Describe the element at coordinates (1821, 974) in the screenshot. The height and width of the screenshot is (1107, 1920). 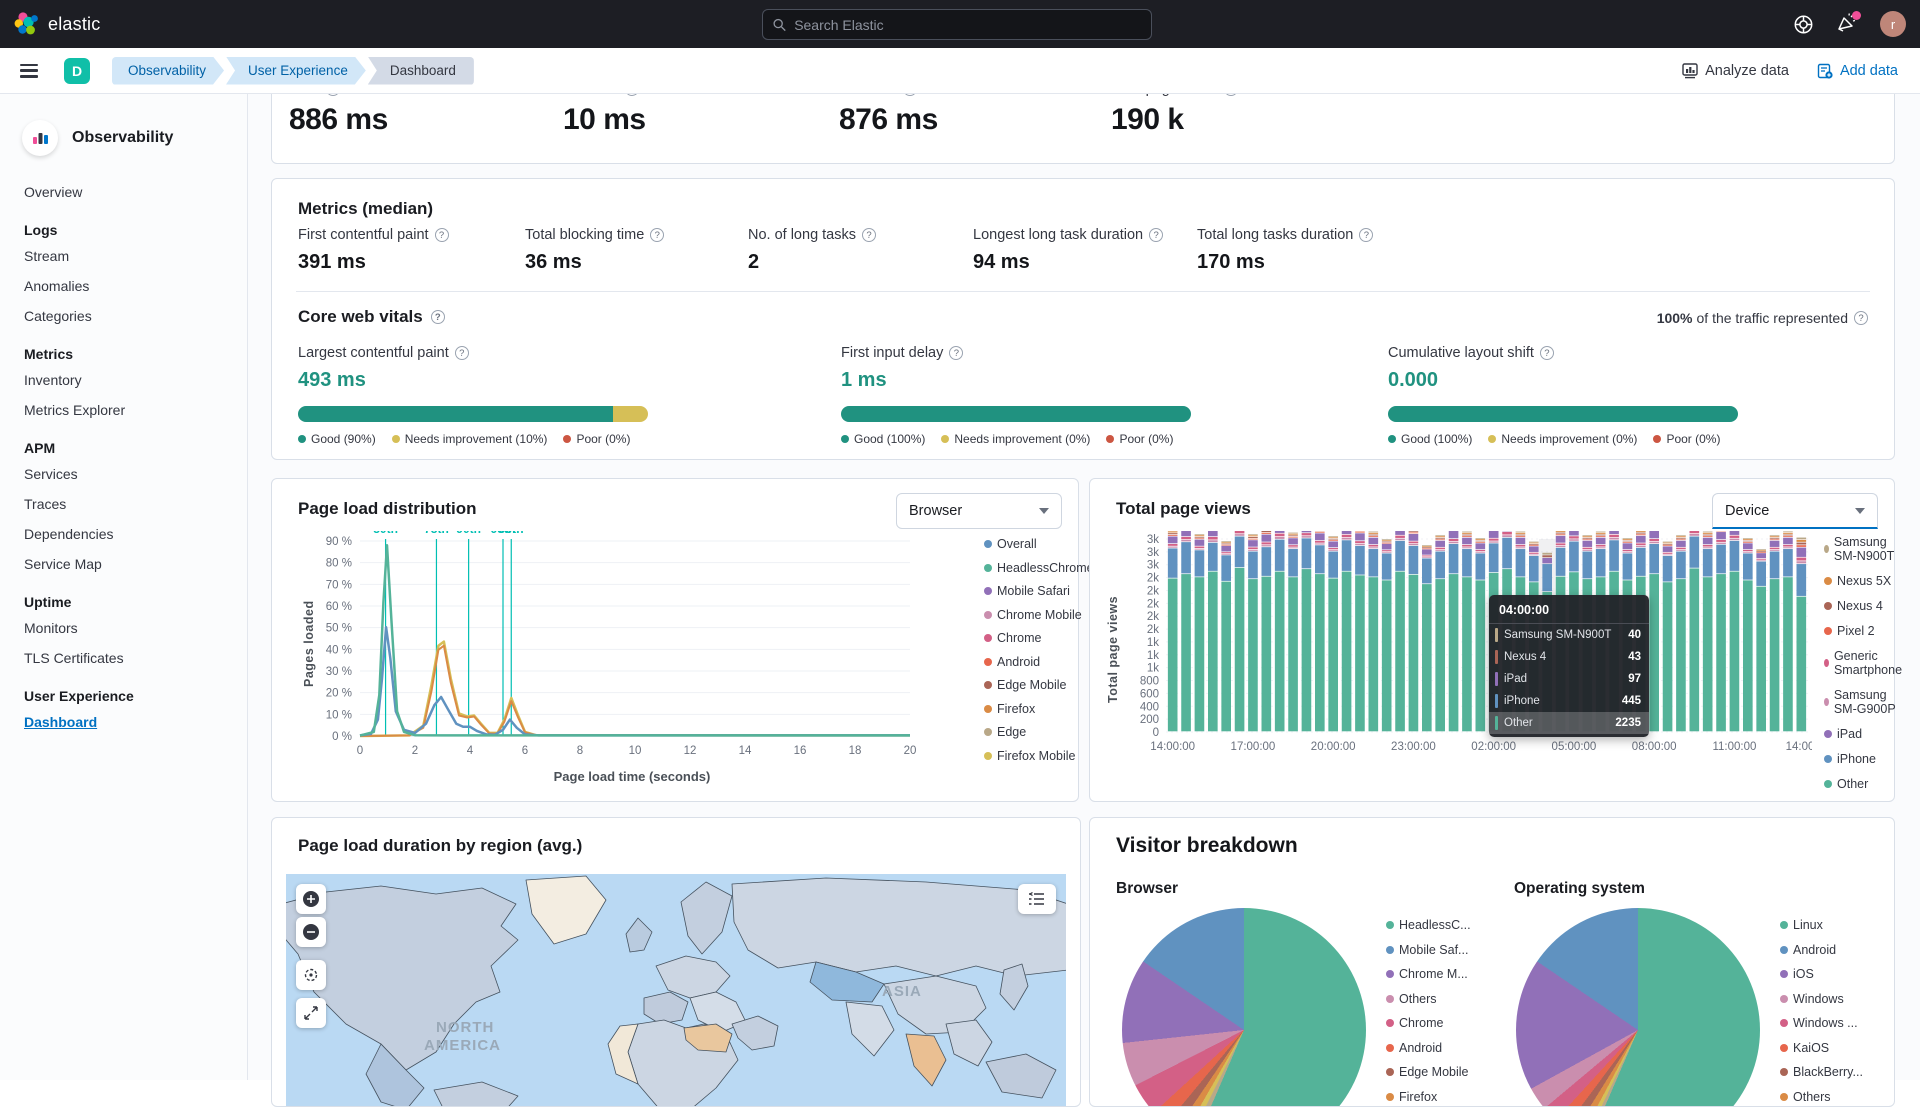
I see `legend-item: iOS` at that location.